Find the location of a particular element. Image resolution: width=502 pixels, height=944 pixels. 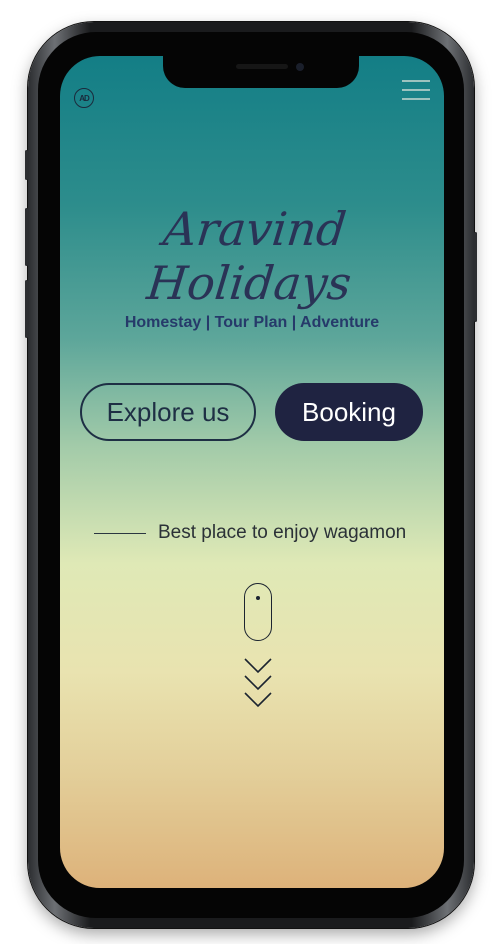

phone-notch is located at coordinates (261, 70).